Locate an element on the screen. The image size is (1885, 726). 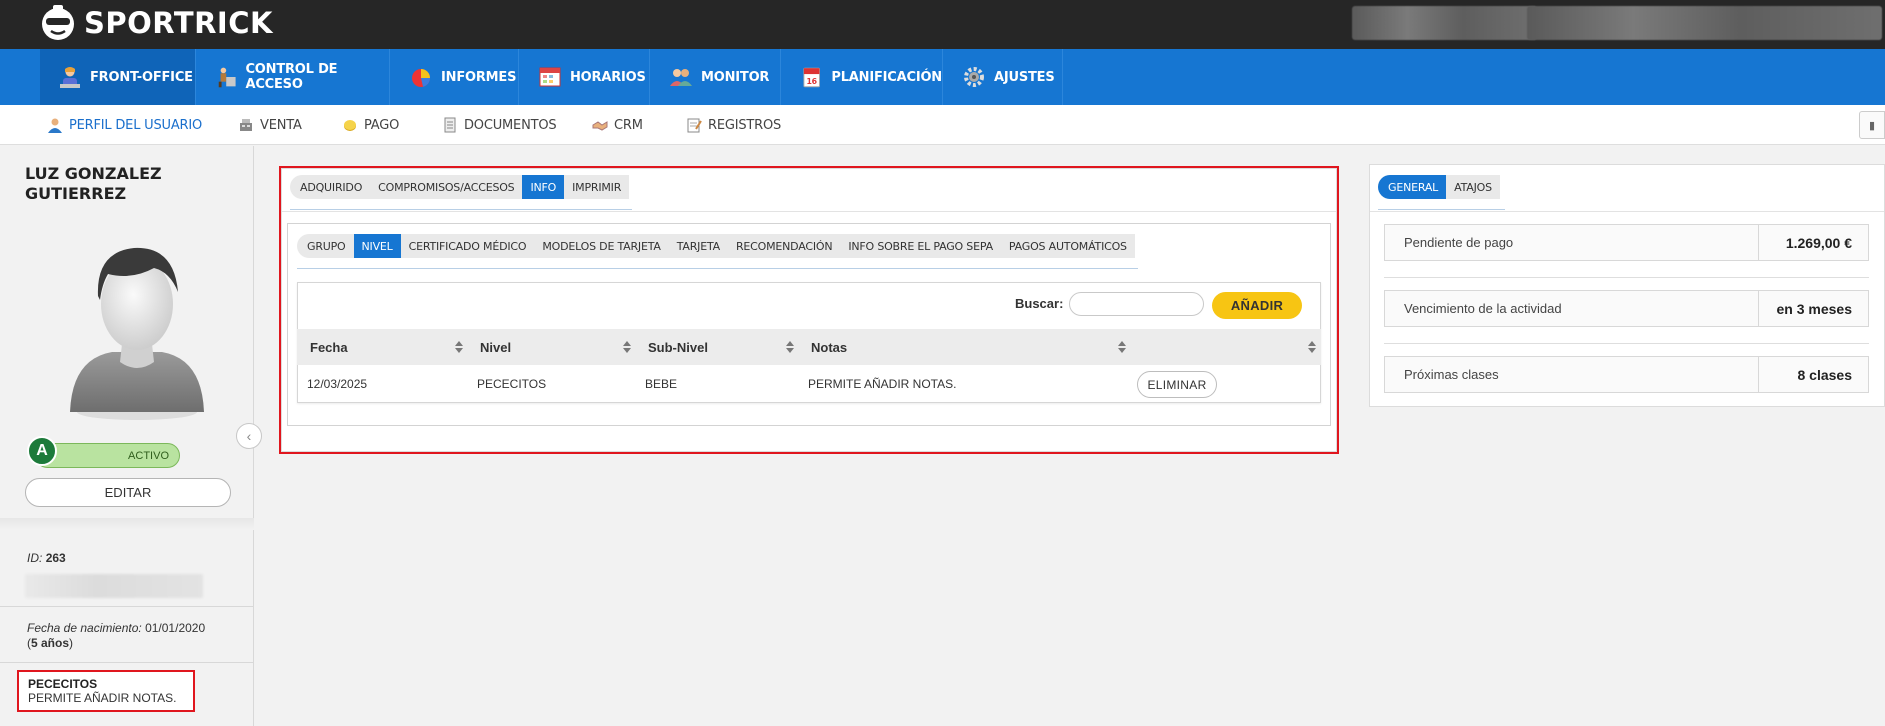
subnav-venta: VENTA is located at coordinates (270, 125).